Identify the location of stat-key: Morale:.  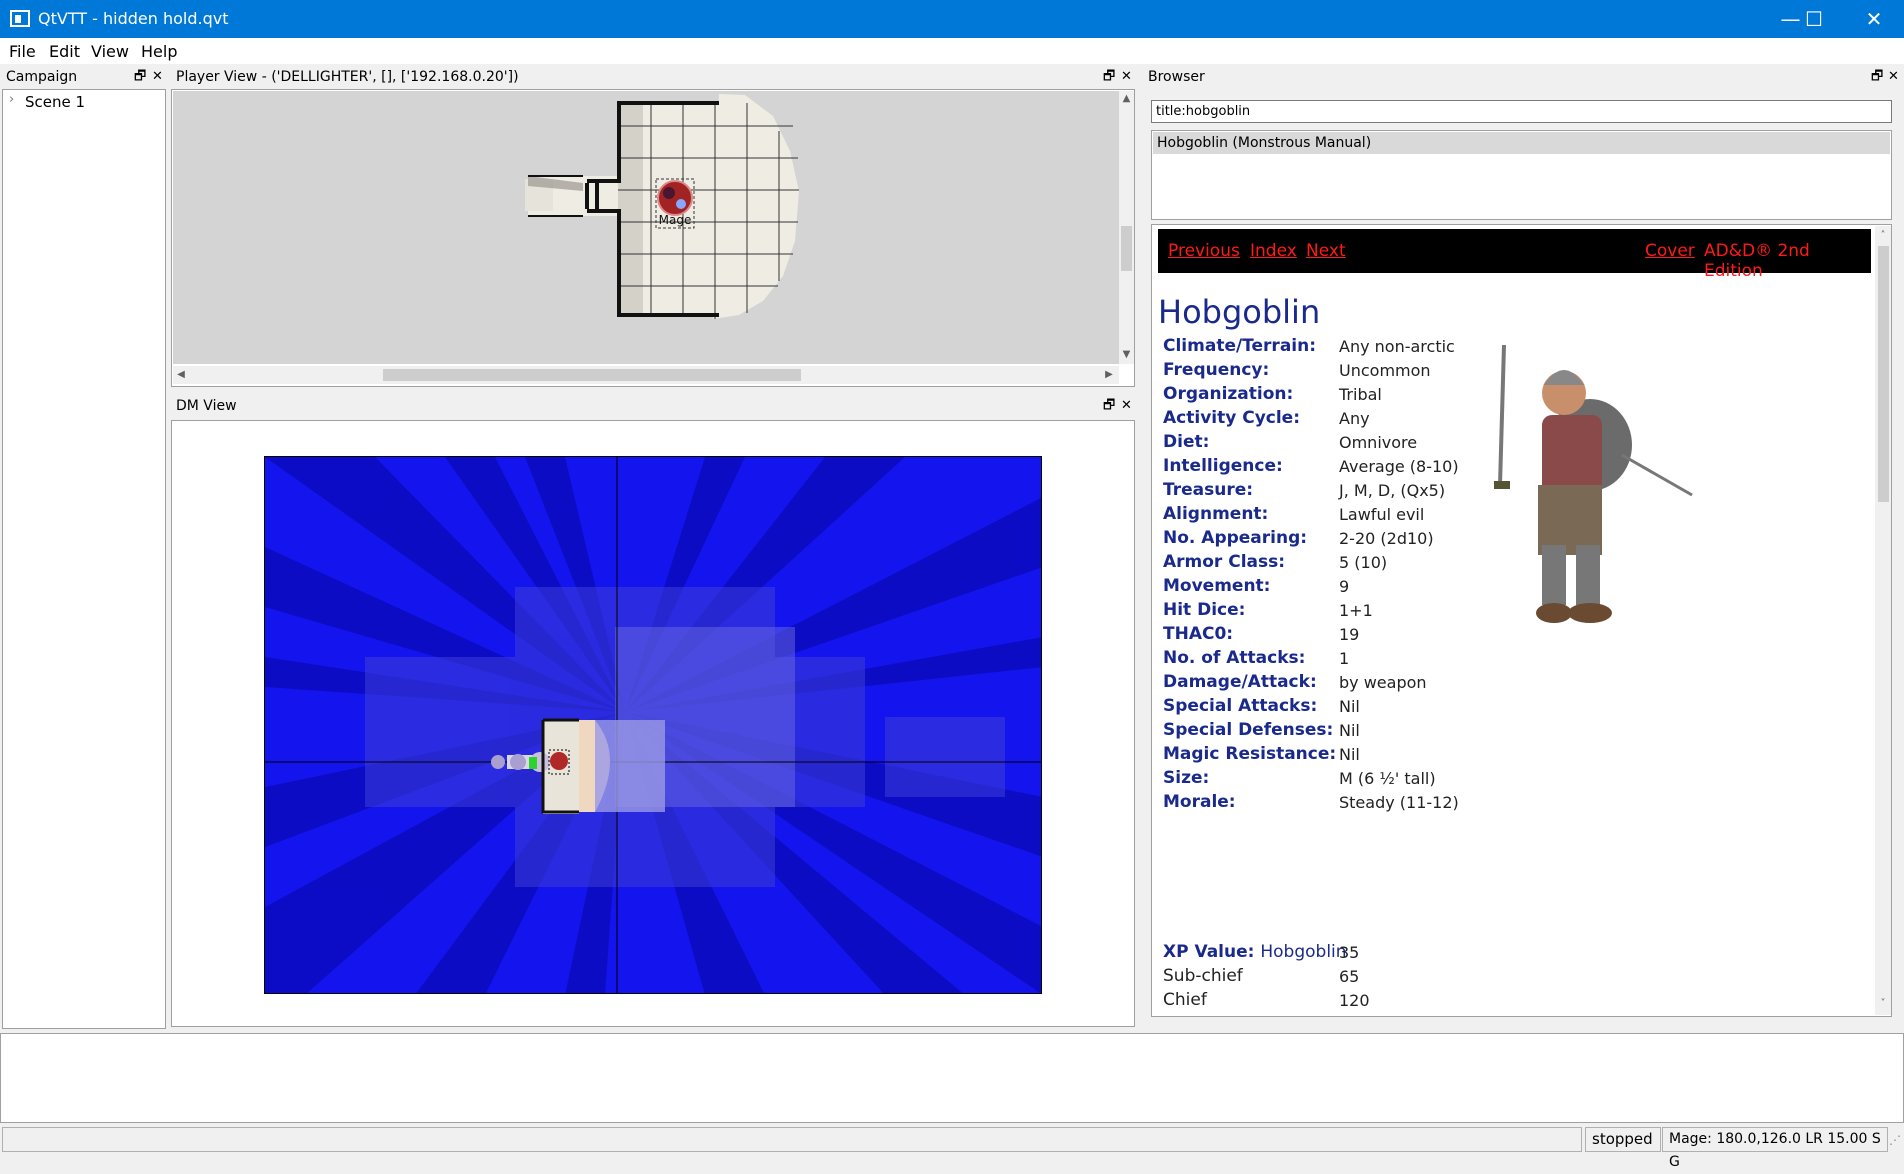
(1199, 802).